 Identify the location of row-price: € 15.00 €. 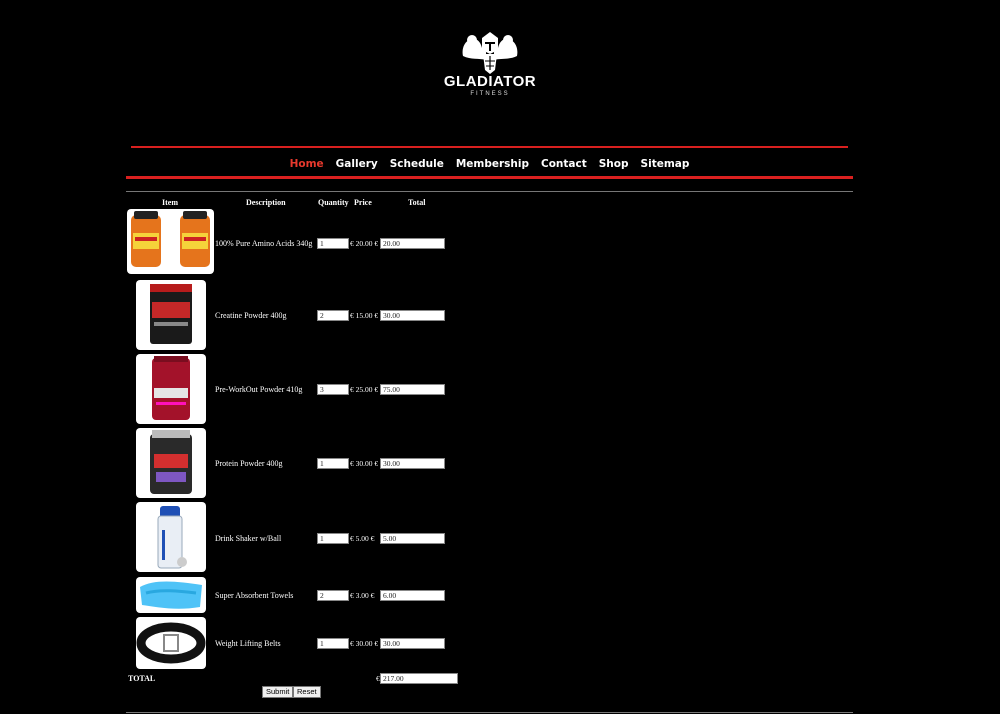
(364, 315).